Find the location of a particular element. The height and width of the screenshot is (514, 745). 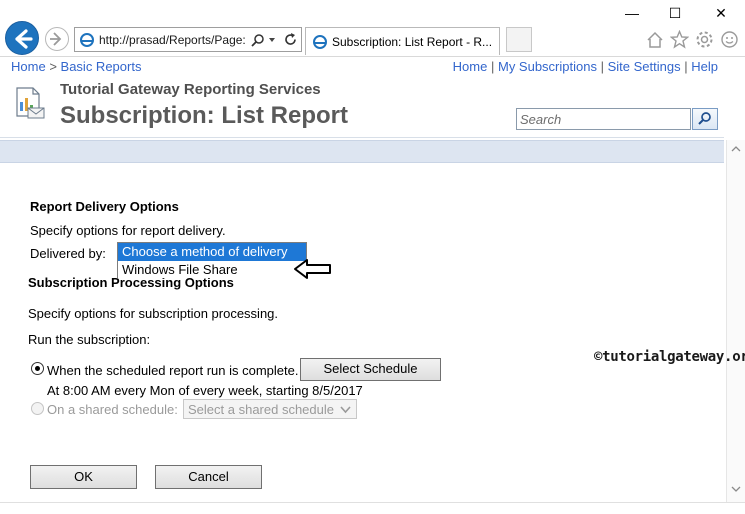

refresh-icon is located at coordinates (290, 39).